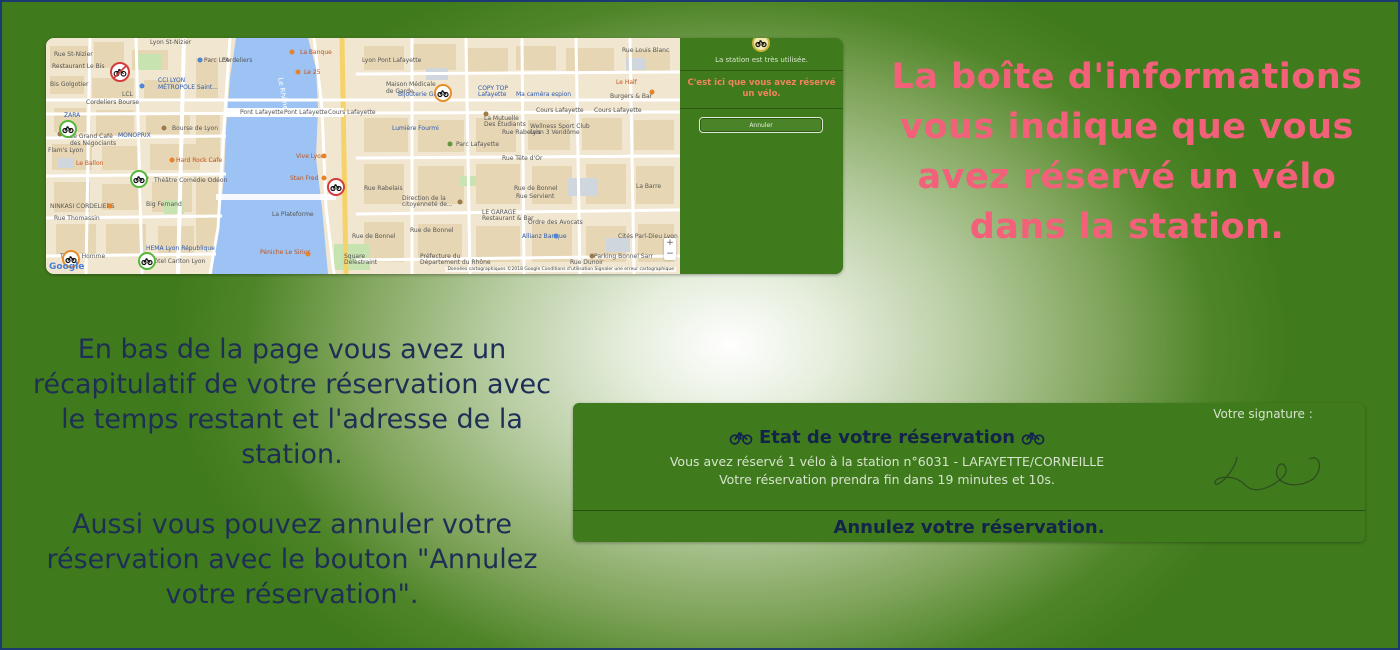  I want to click on panel-divider, so click(761, 70).